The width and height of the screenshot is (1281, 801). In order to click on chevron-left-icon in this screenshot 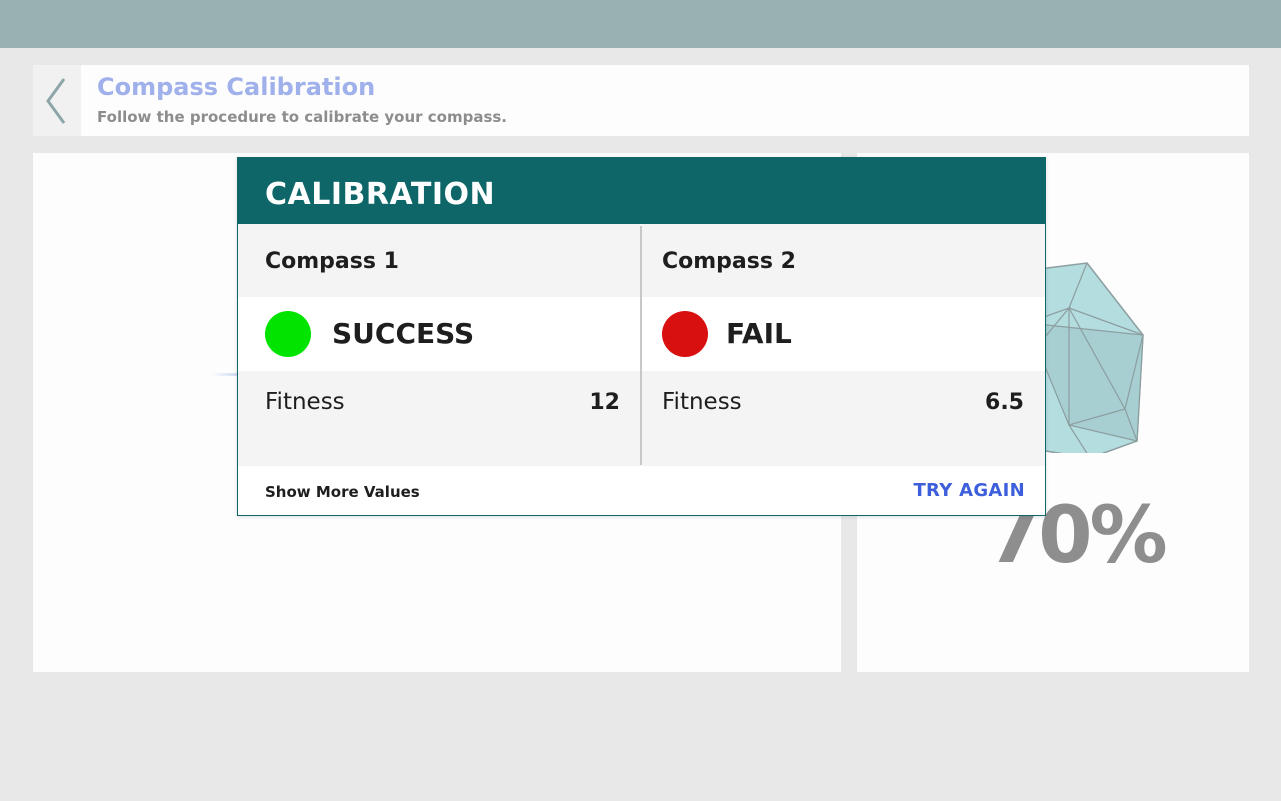, I will do `click(56, 100)`.